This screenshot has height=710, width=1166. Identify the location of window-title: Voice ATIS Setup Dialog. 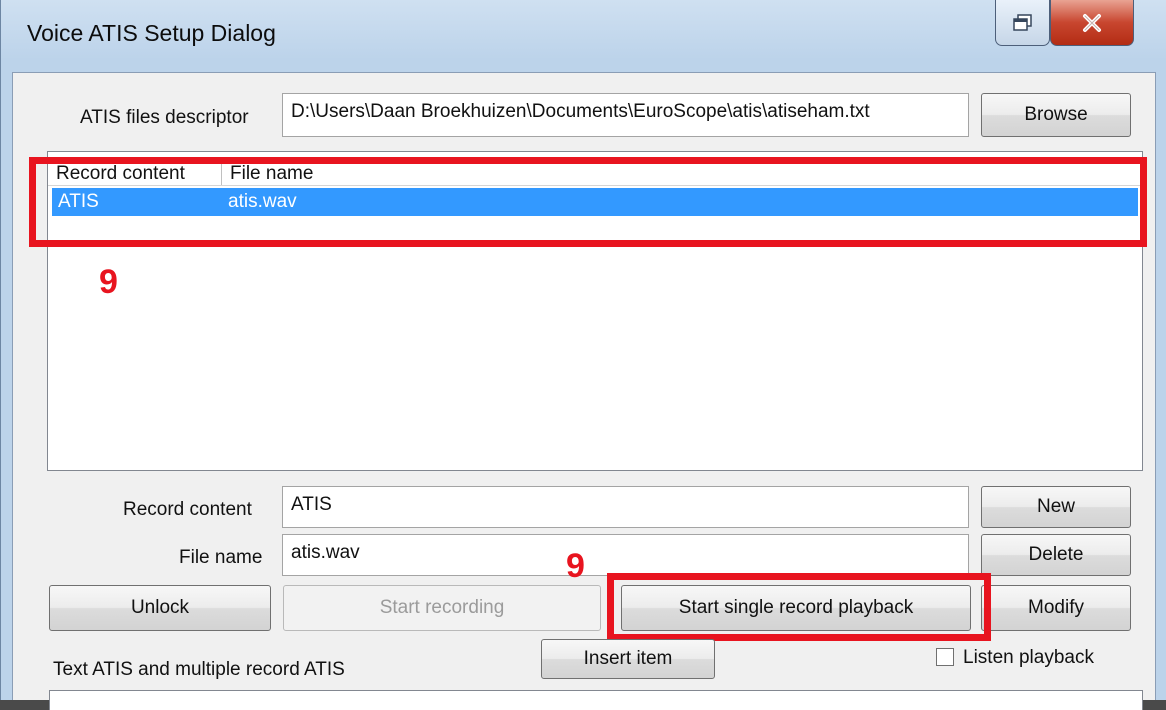
(151, 33).